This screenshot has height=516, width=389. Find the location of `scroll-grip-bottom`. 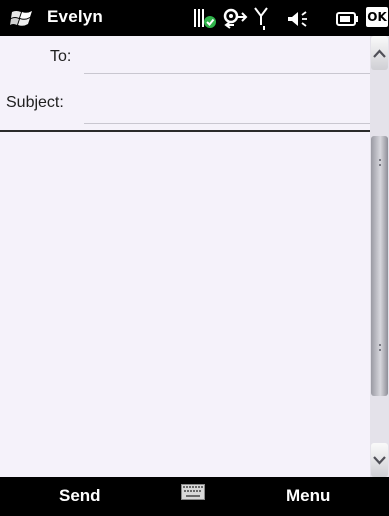

scroll-grip-bottom is located at coordinates (380, 345).